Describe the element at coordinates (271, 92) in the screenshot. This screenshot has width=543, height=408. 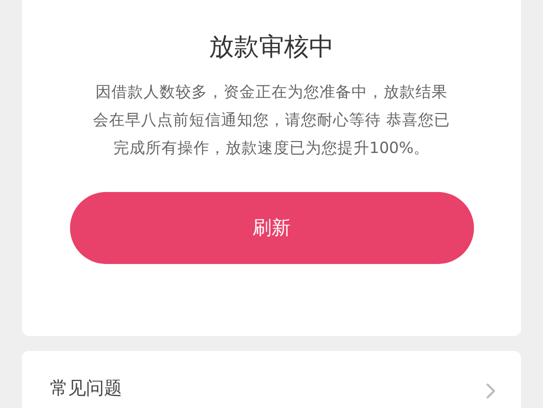
I see `message-text: 因借款人数较多，资金正在为您准备中，放款结果` at that location.